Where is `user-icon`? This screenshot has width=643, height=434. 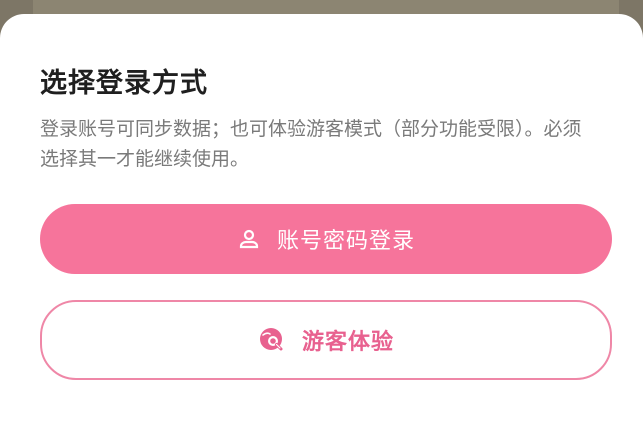
user-icon is located at coordinates (249, 239).